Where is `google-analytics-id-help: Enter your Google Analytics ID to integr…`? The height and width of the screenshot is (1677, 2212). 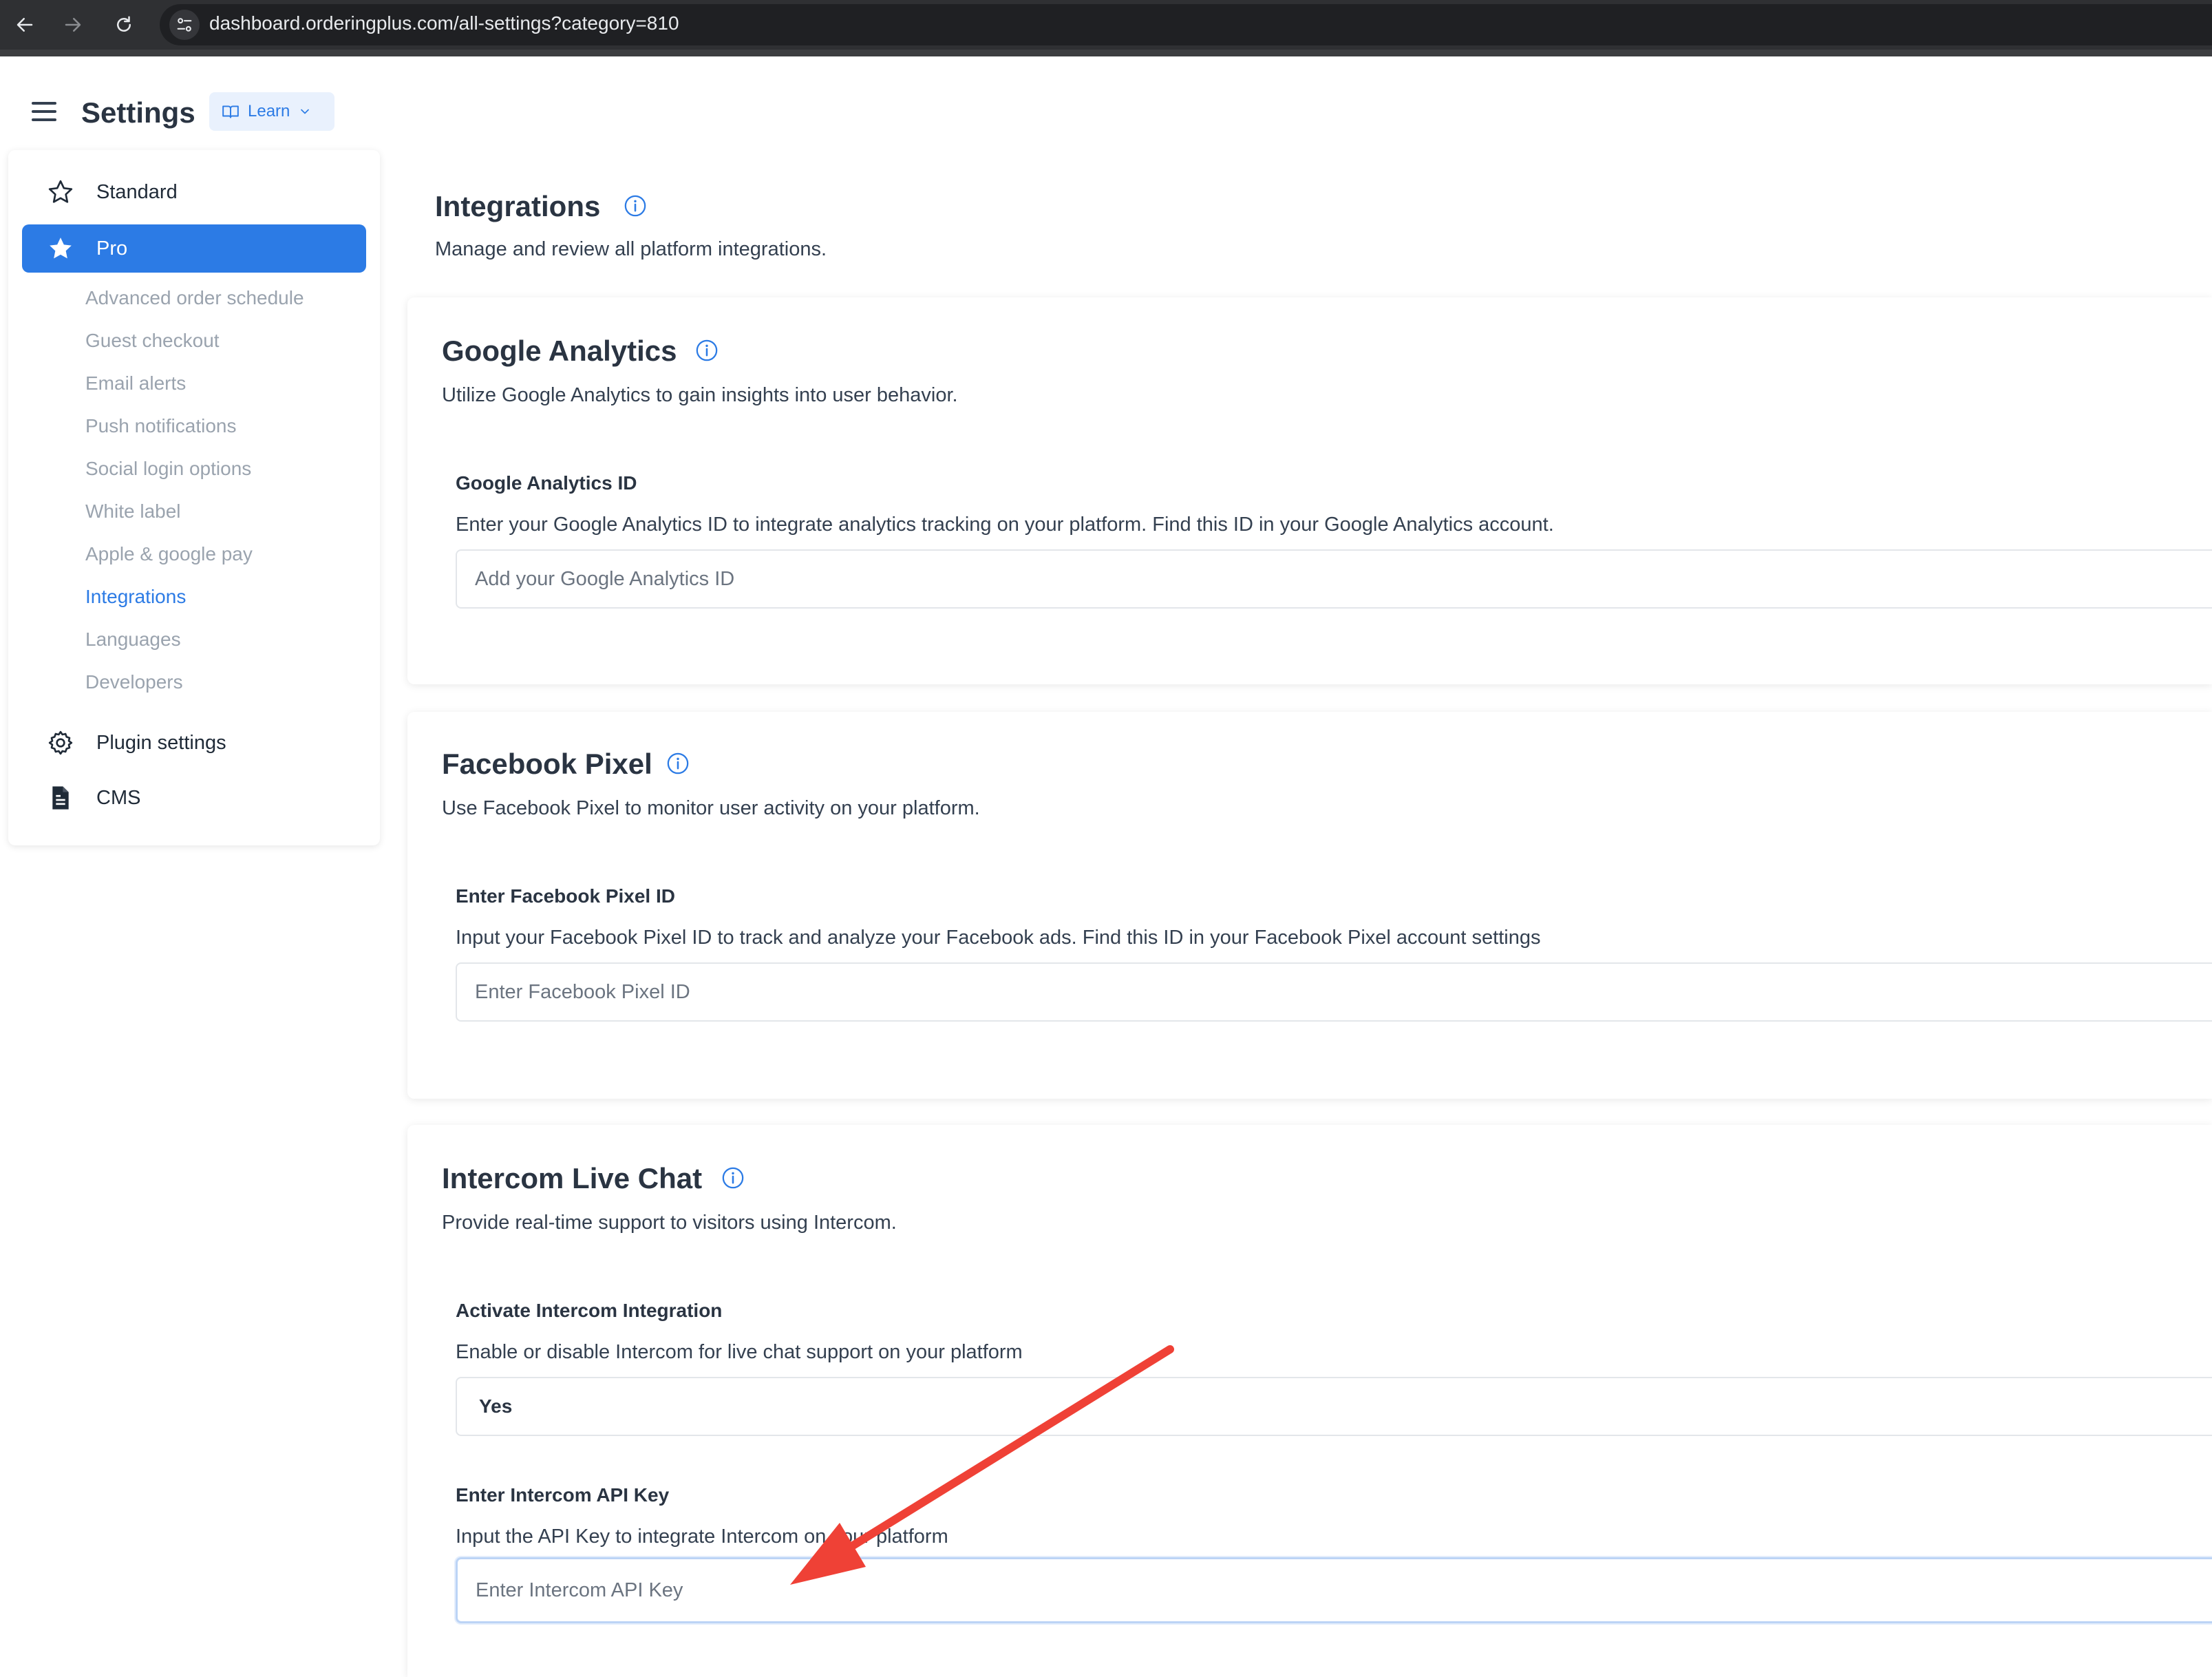 google-analytics-id-help: Enter your Google Analytics ID to integr… is located at coordinates (1005, 525).